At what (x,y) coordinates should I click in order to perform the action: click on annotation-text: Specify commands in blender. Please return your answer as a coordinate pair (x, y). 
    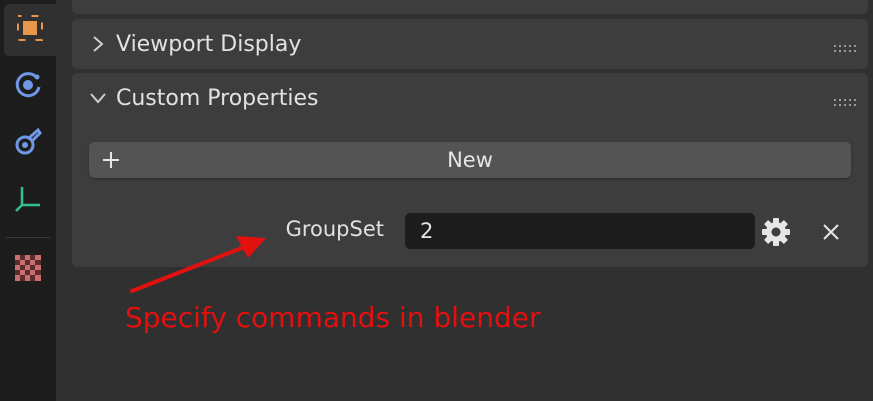
    Looking at the image, I should click on (333, 317).